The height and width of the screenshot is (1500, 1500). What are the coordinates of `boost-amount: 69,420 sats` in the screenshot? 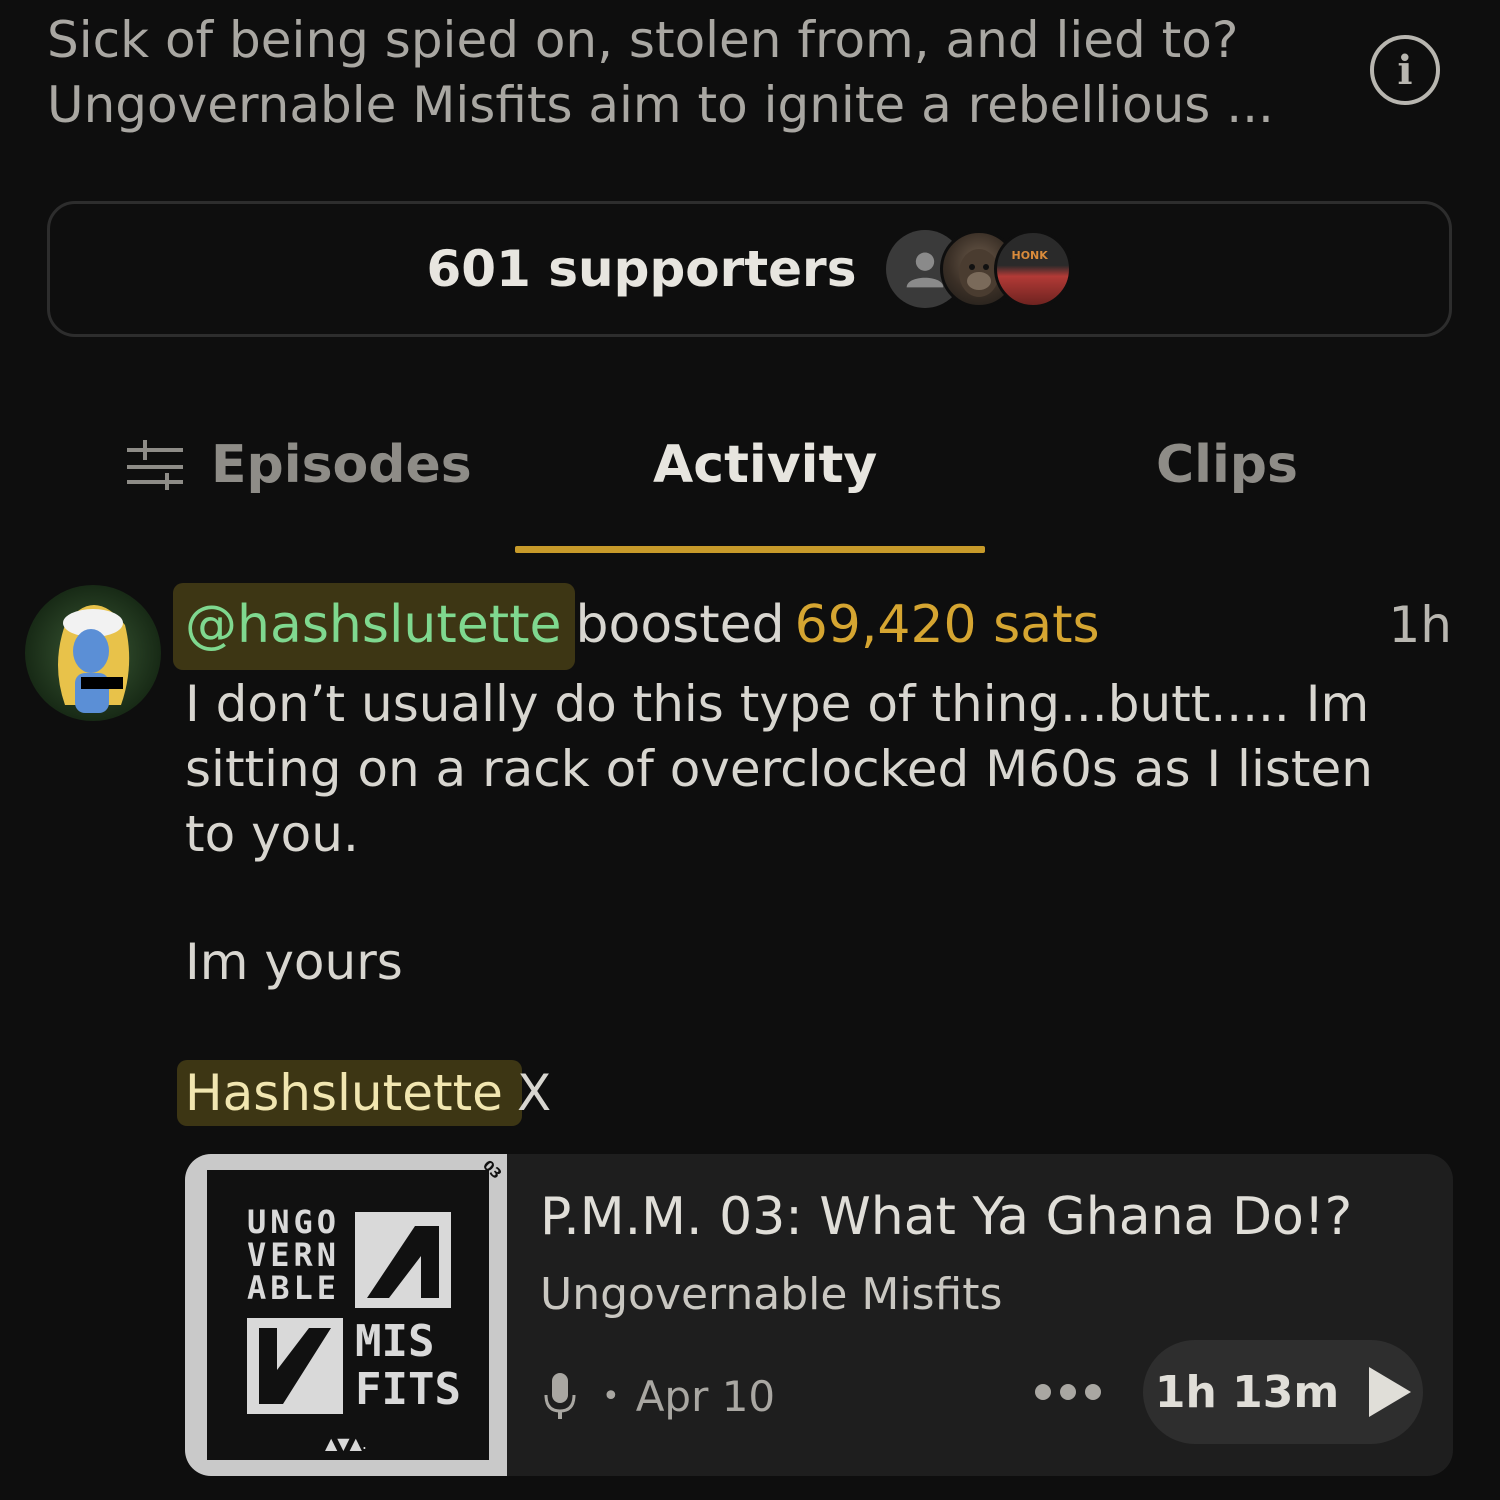 It's located at (947, 625).